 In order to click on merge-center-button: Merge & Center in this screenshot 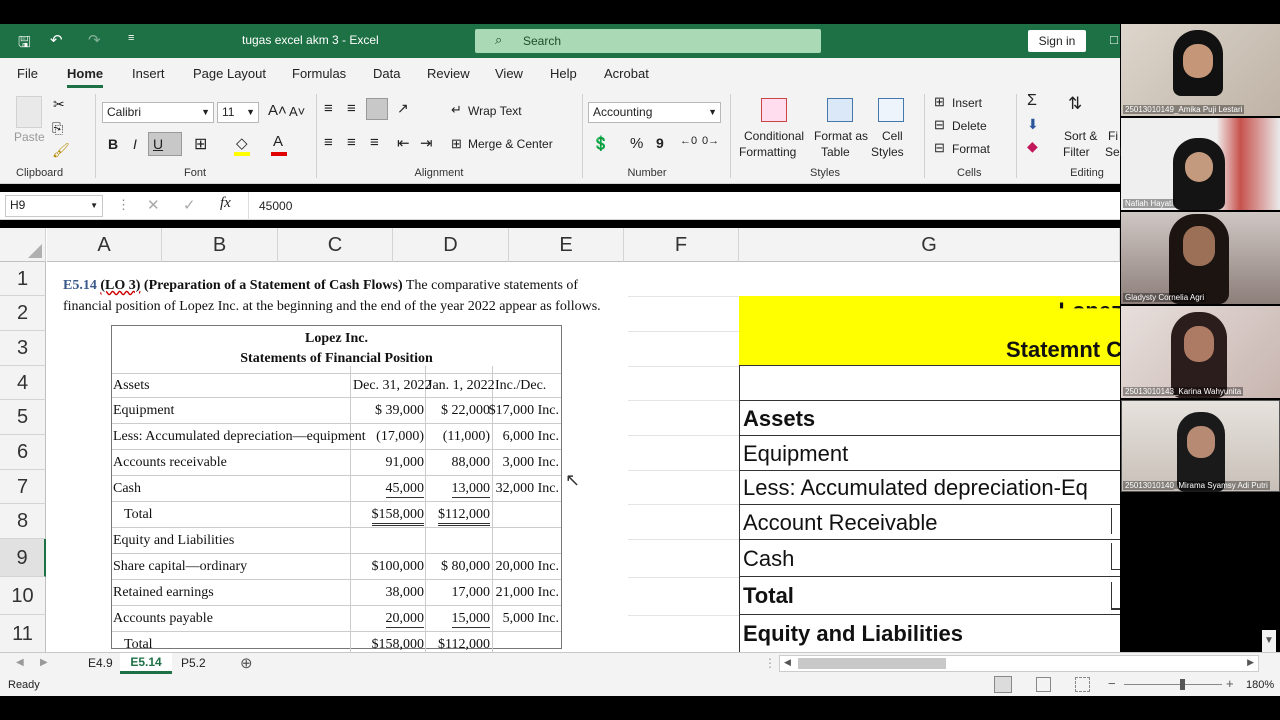, I will do `click(510, 144)`.